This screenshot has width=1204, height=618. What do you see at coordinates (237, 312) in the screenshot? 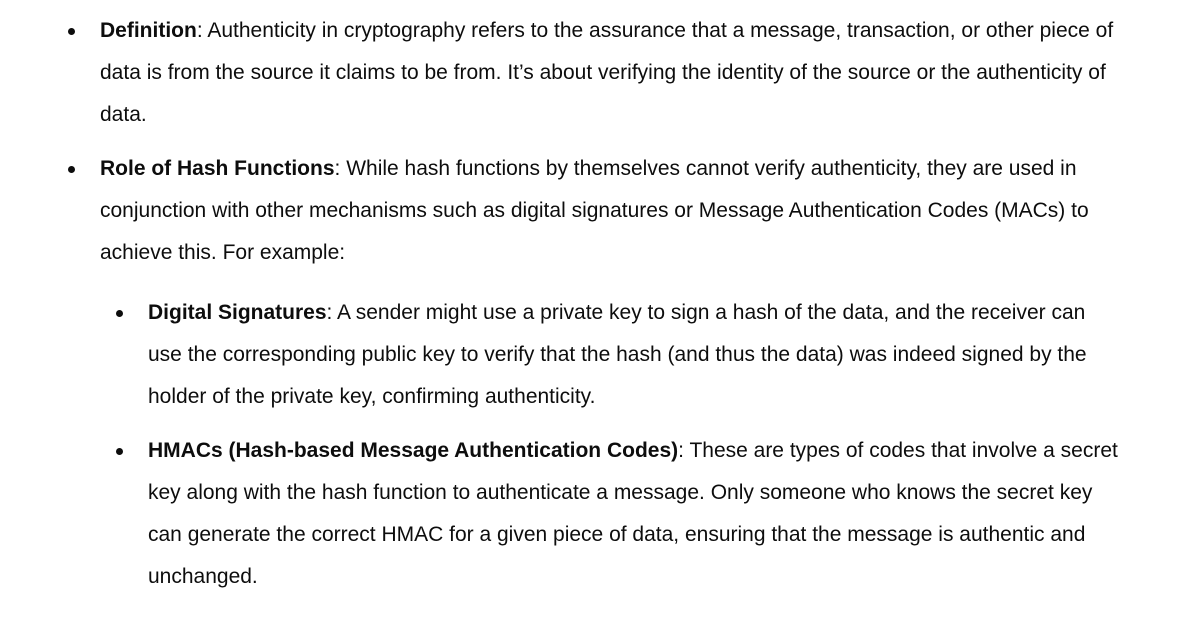
I see `item-term: Digital Signatures` at bounding box center [237, 312].